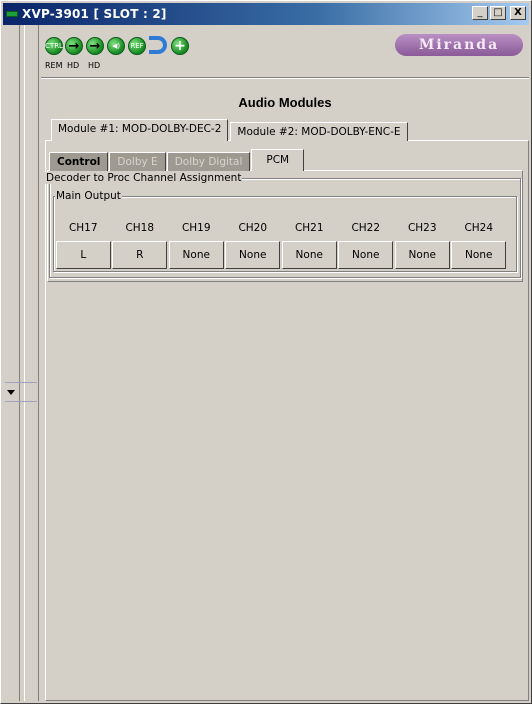 The image size is (532, 704). What do you see at coordinates (79, 161) in the screenshot?
I see `tab-control: Control` at bounding box center [79, 161].